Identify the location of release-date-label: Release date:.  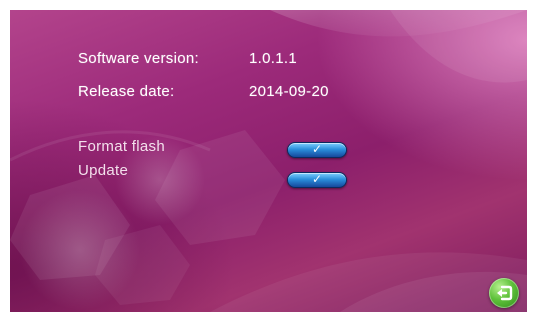
(126, 91).